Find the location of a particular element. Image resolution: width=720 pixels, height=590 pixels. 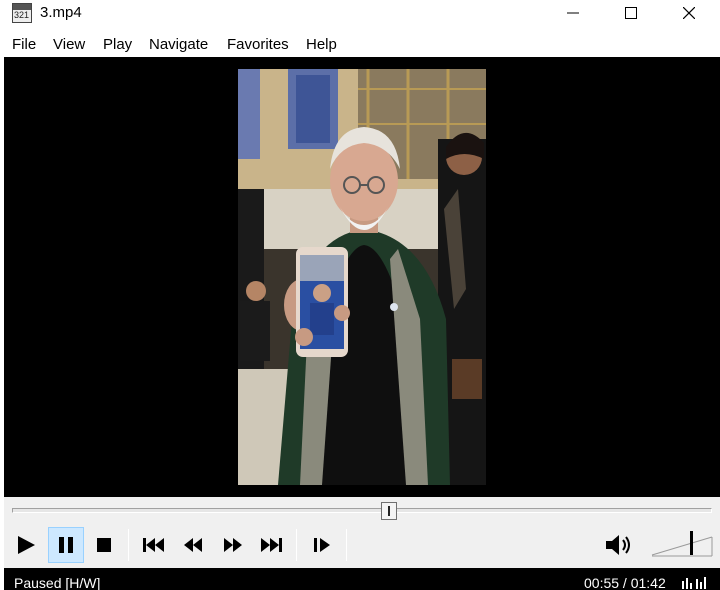

minimize-button is located at coordinates (573, 13).